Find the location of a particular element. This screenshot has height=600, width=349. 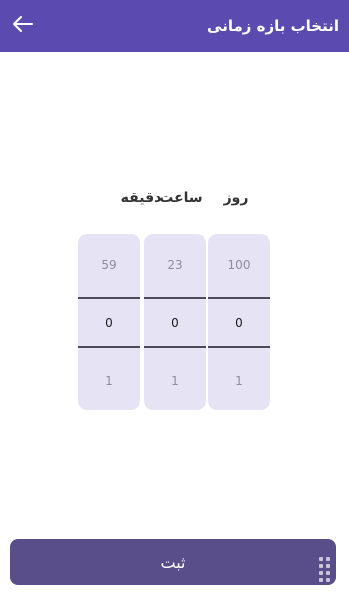

hour-prev-value: 23 is located at coordinates (175, 265).